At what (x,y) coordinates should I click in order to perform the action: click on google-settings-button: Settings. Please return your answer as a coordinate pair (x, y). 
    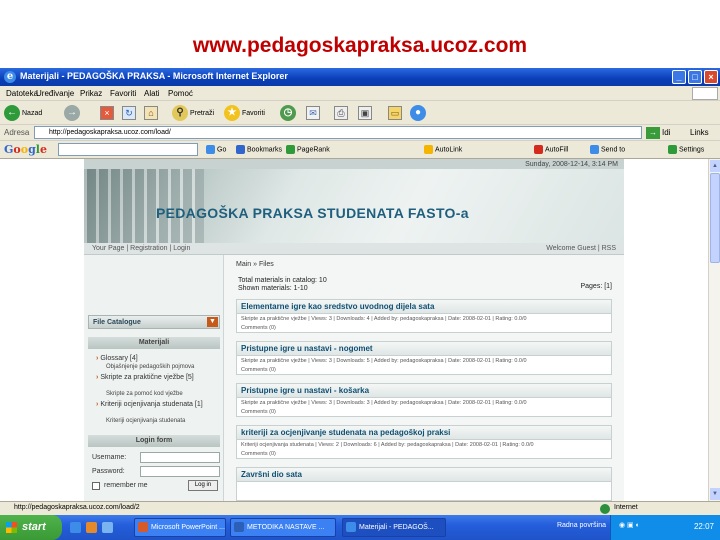
    Looking at the image, I should click on (686, 149).